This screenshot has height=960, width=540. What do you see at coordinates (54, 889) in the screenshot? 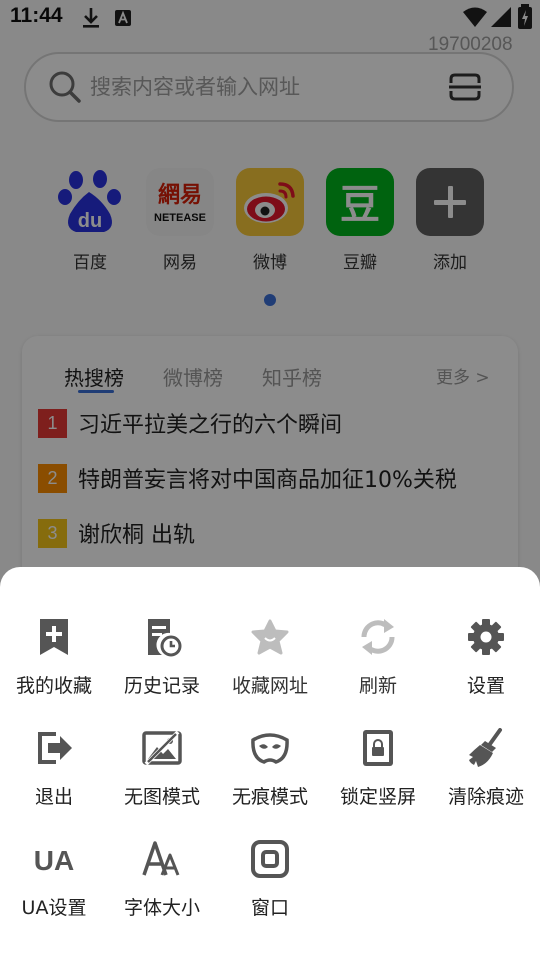
I see `menu-item-ua-settings: UA UA设置` at bounding box center [54, 889].